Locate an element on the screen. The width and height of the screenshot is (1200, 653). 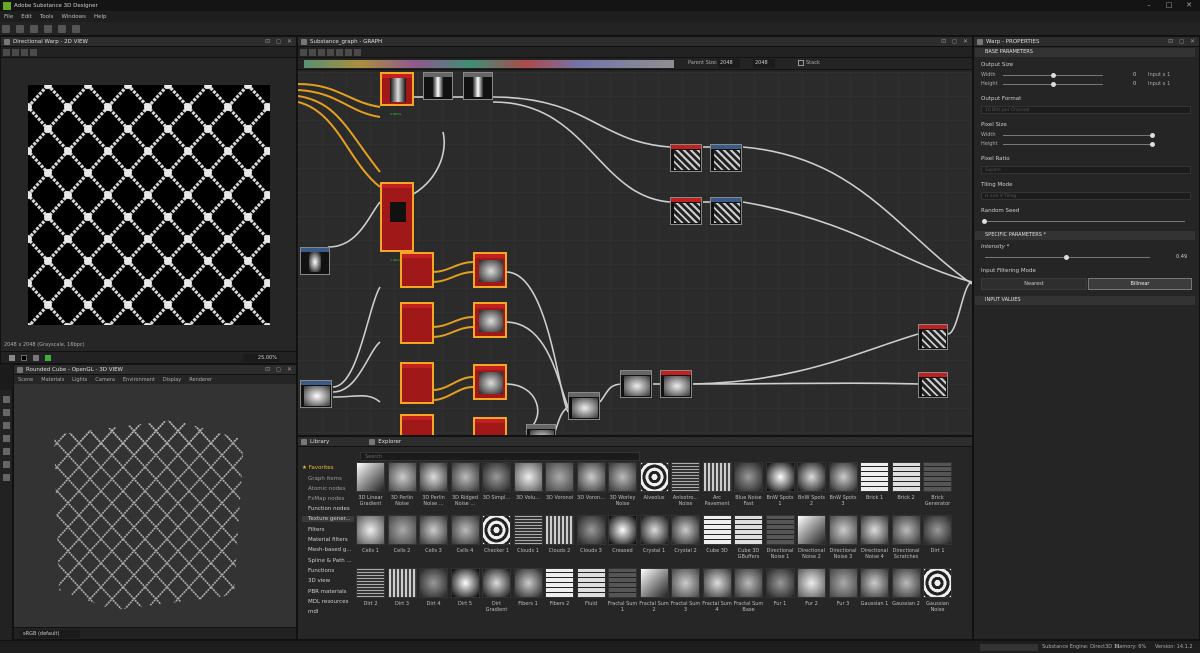
category-fxmap-nodes: FxMap nodes is located at coordinates (323, 499).